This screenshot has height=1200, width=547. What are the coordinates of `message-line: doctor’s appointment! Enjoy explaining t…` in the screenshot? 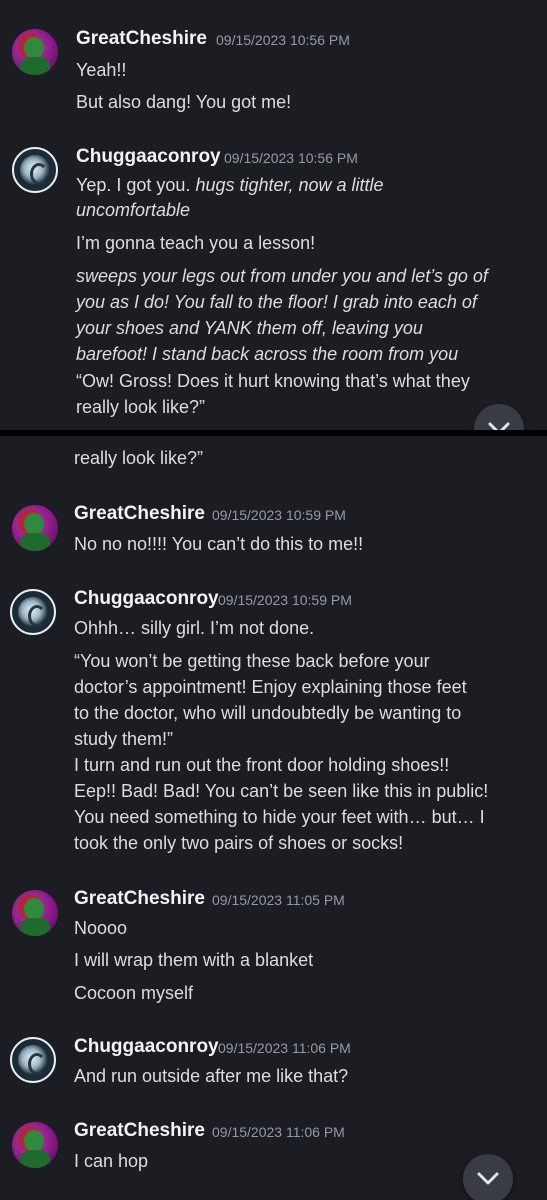 It's located at (270, 687).